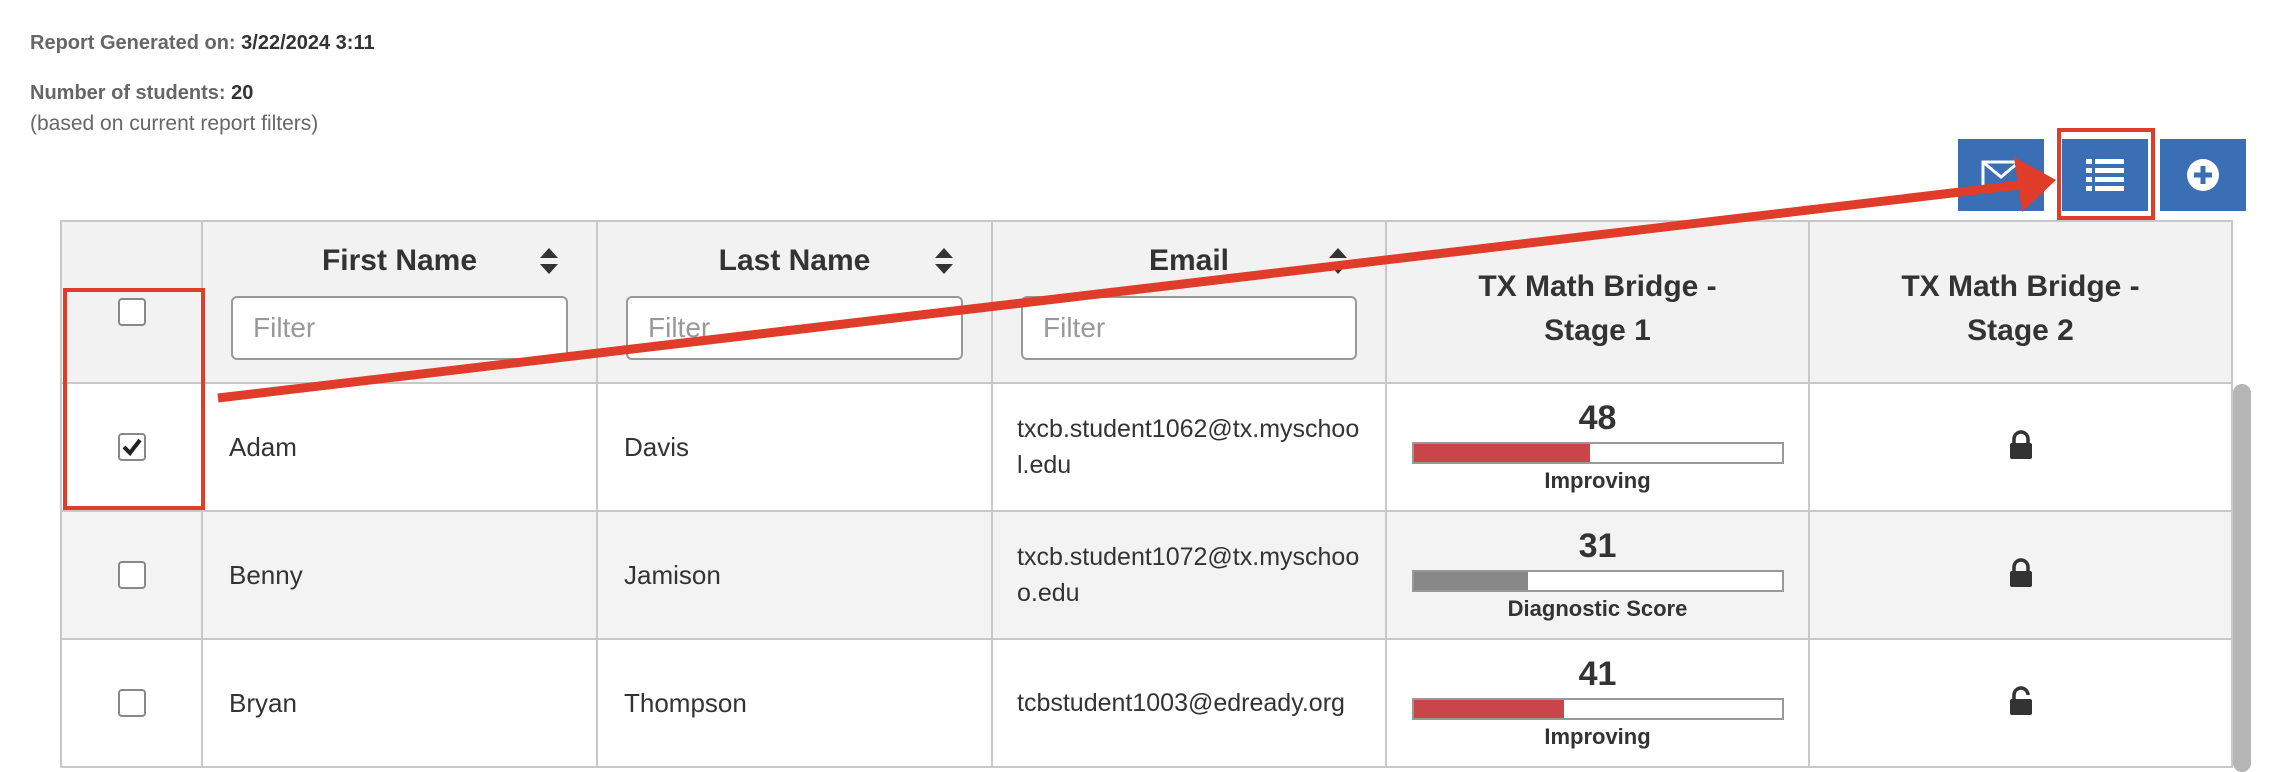  I want to click on report-generated-value: 3/22/2024 3:11, so click(308, 43).